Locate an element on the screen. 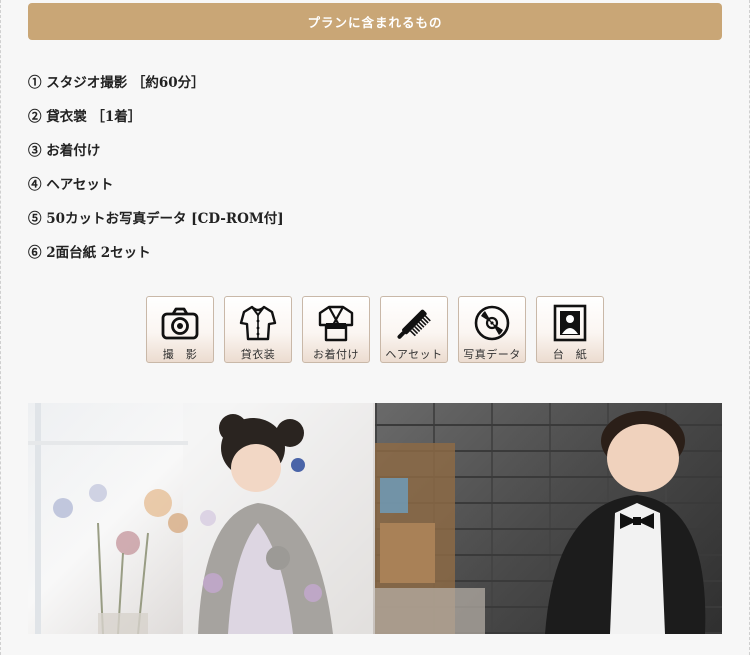 The height and width of the screenshot is (655, 750). comb-icon is located at coordinates (414, 324).